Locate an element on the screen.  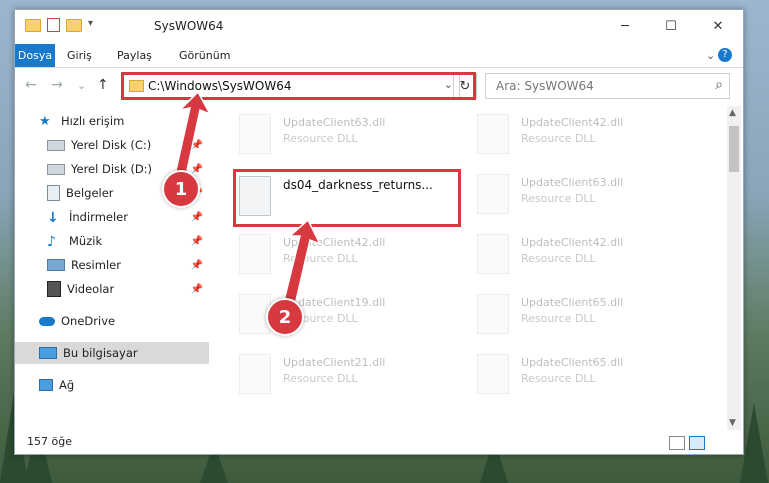
step-2-badge: 2 is located at coordinates (285, 317).